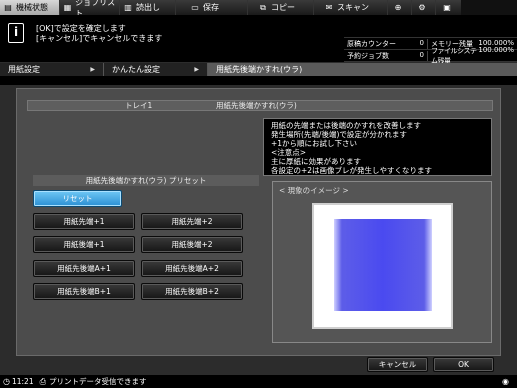  What do you see at coordinates (397, 364) in the screenshot?
I see `cancel-button: キャンセル` at bounding box center [397, 364].